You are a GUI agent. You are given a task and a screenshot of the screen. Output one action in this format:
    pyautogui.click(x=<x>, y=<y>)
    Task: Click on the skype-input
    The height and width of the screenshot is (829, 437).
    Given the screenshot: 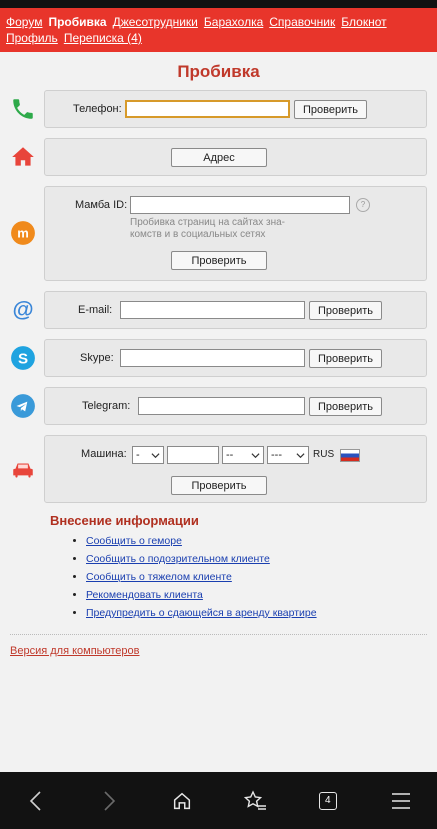 What is the action you would take?
    pyautogui.click(x=212, y=358)
    